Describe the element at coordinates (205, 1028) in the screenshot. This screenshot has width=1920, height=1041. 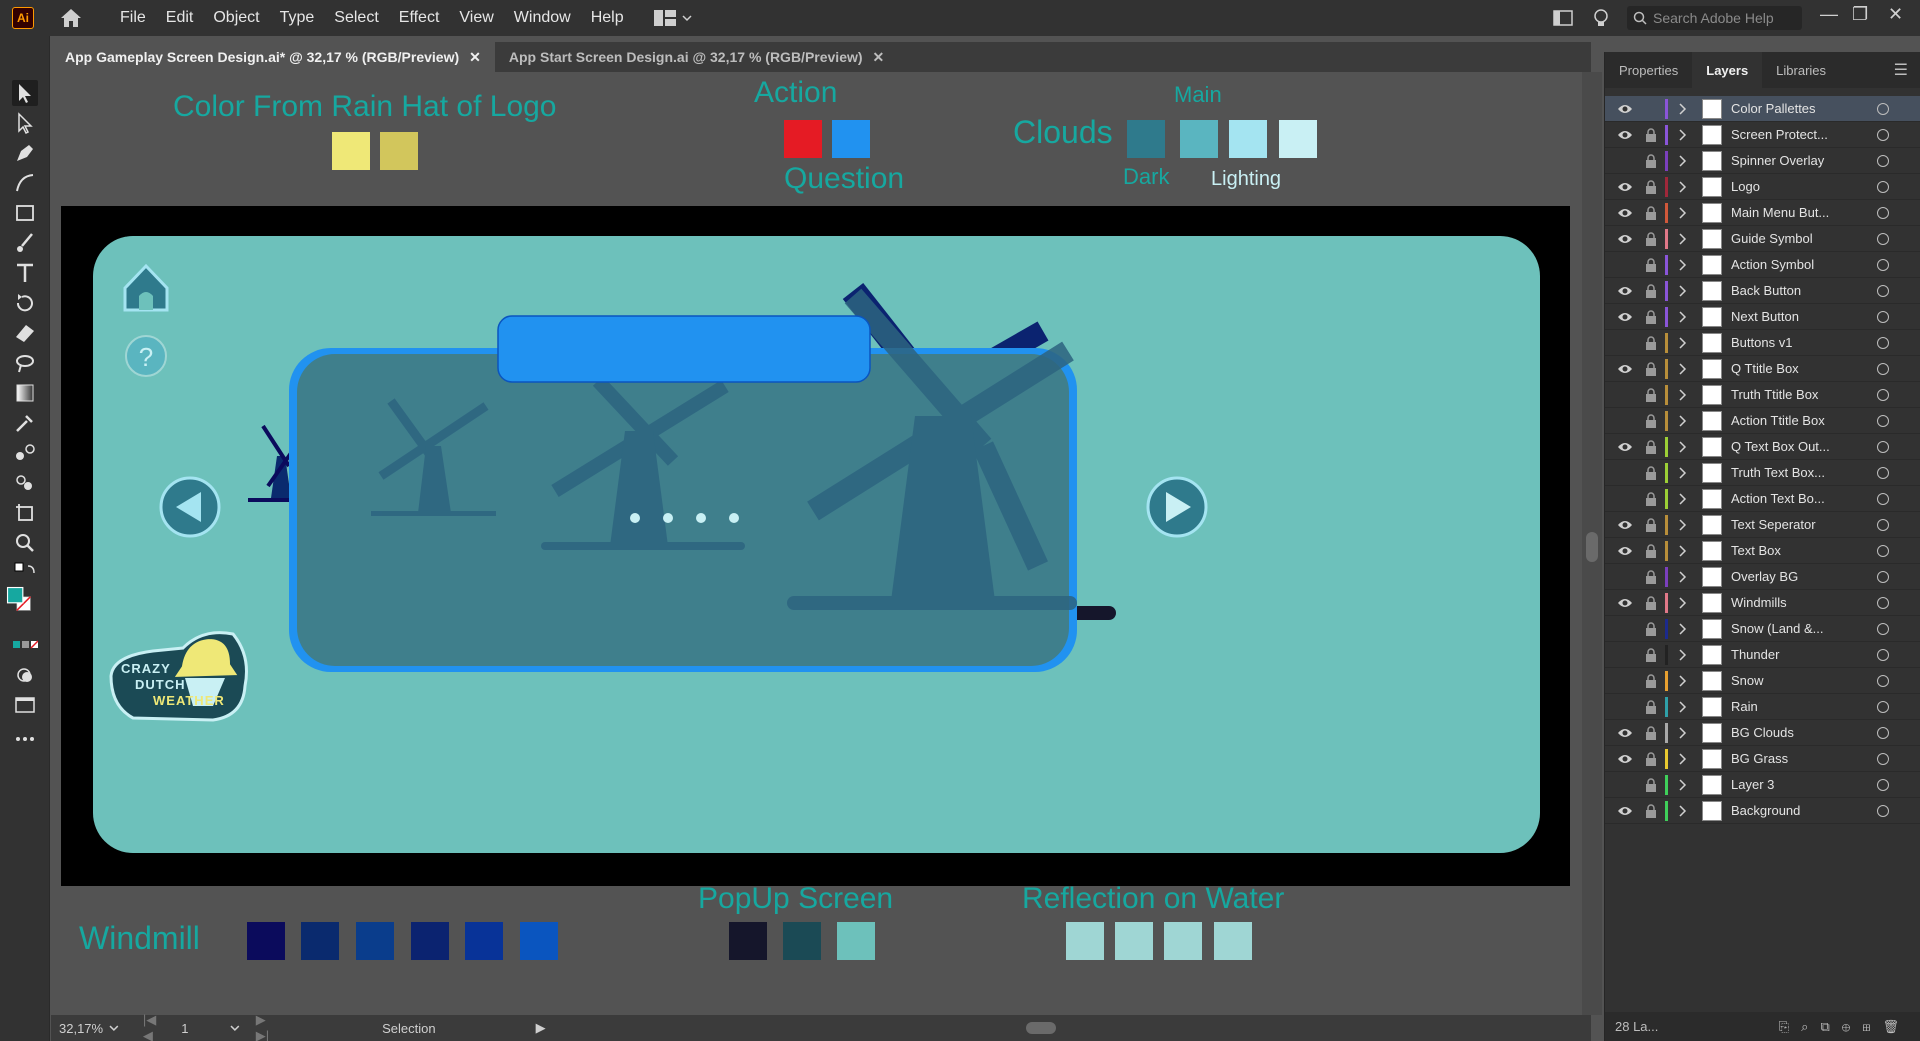
I see `artboard-number: 1` at that location.